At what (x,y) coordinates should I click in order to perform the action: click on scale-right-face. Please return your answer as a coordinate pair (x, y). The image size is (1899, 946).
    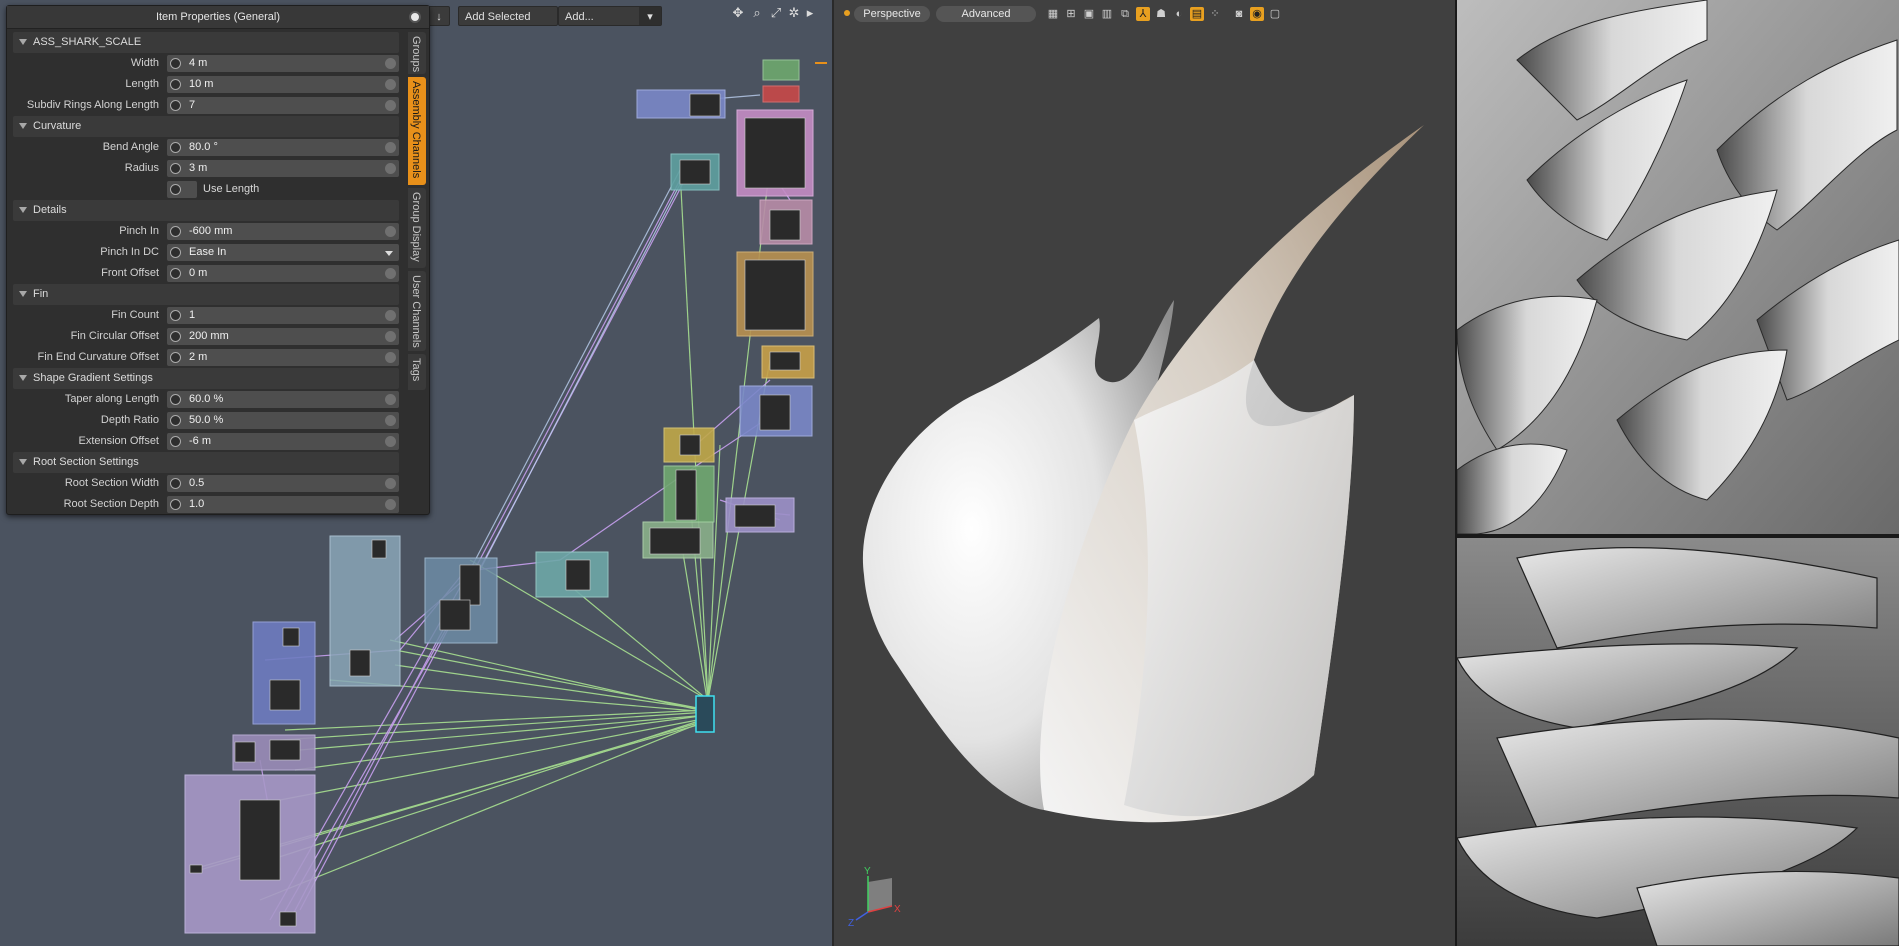
    Looking at the image, I should click on (1239, 588).